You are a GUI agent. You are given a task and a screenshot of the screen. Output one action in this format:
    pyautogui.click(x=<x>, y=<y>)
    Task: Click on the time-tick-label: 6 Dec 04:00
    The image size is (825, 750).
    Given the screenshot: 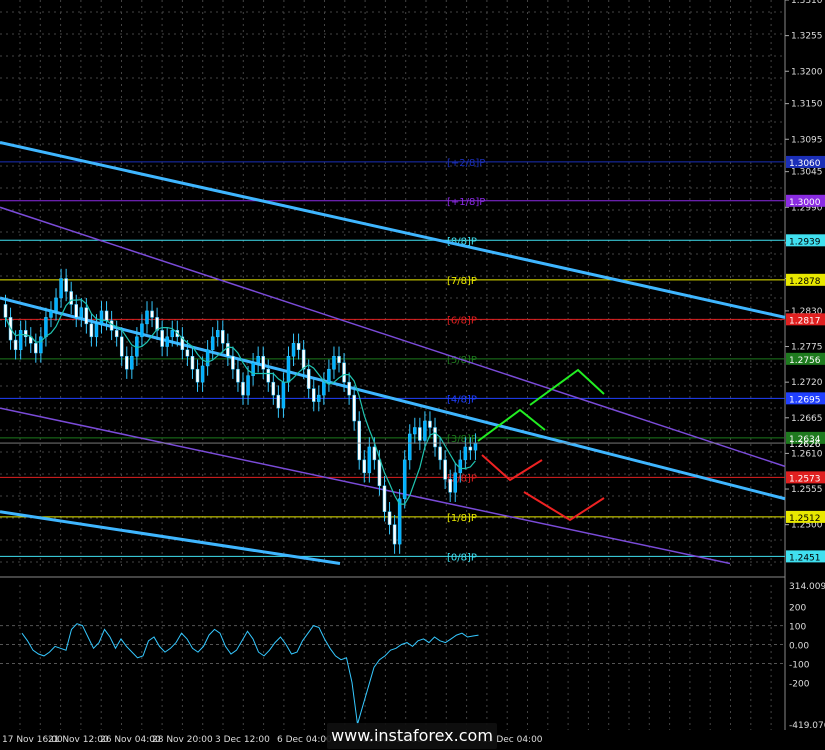 What is the action you would take?
    pyautogui.click(x=304, y=740)
    